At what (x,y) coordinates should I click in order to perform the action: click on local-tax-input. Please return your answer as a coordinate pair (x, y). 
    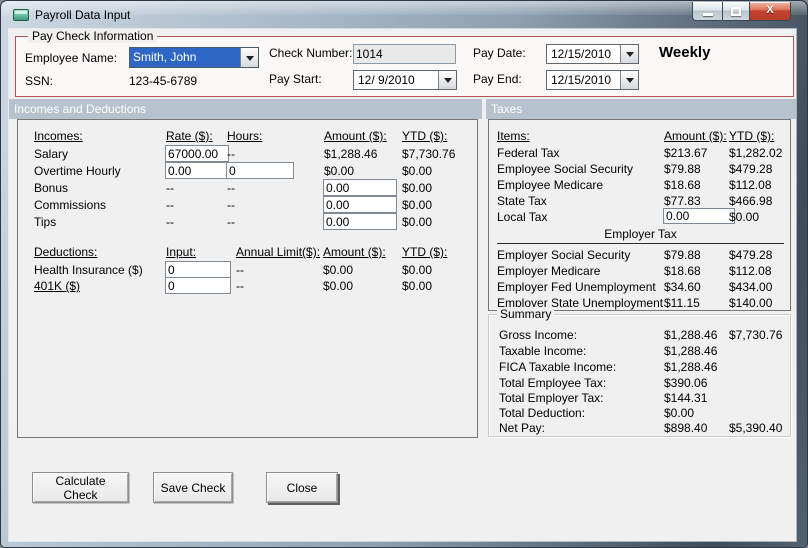
    Looking at the image, I should click on (699, 216).